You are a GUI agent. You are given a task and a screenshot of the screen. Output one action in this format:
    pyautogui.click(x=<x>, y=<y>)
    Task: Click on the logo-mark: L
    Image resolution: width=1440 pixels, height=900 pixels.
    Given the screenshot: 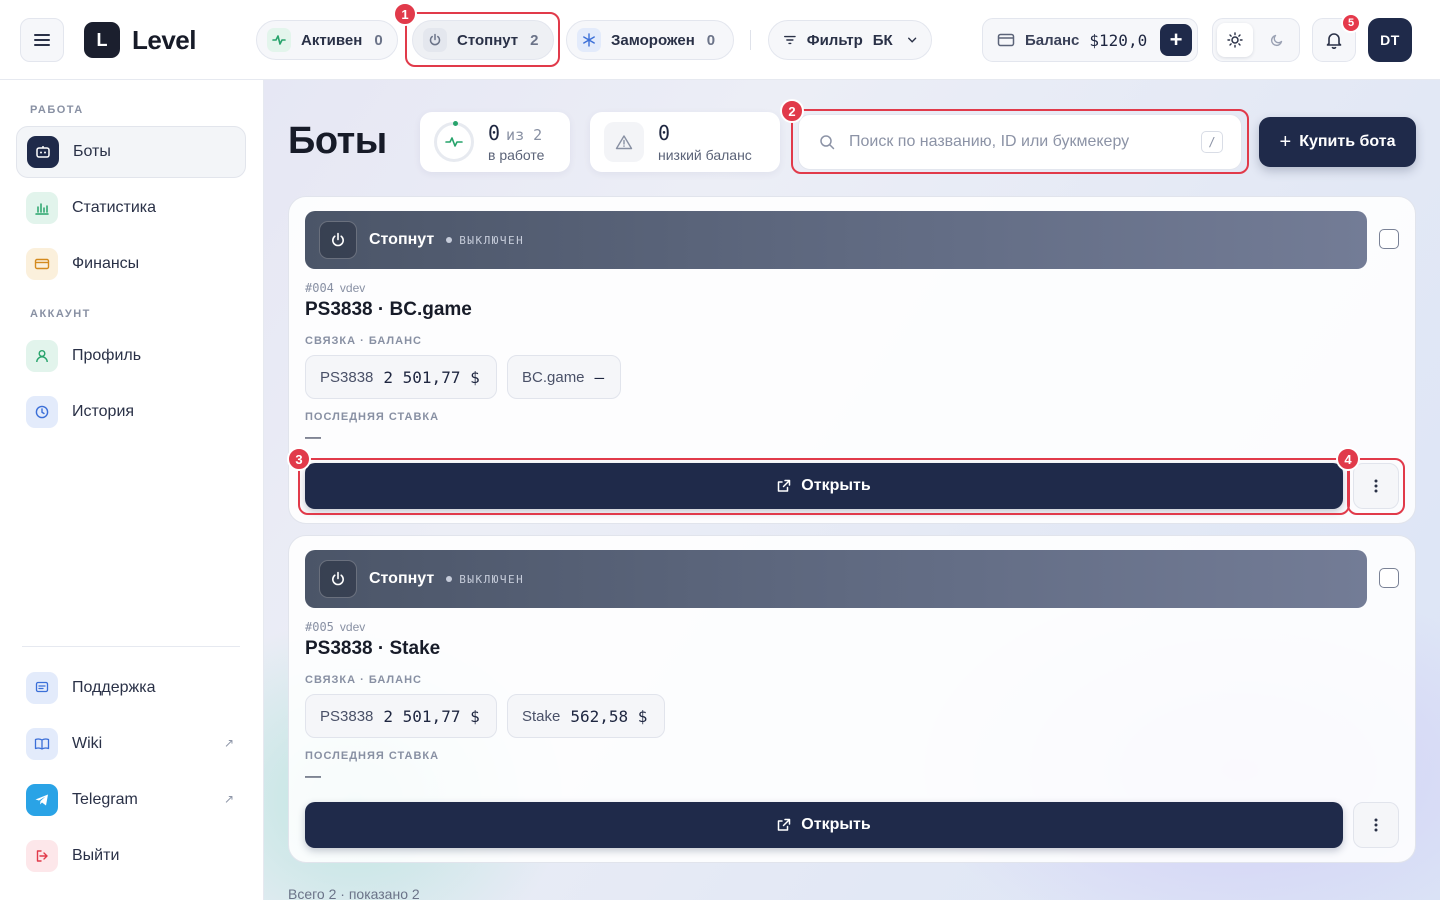 What is the action you would take?
    pyautogui.click(x=102, y=40)
    